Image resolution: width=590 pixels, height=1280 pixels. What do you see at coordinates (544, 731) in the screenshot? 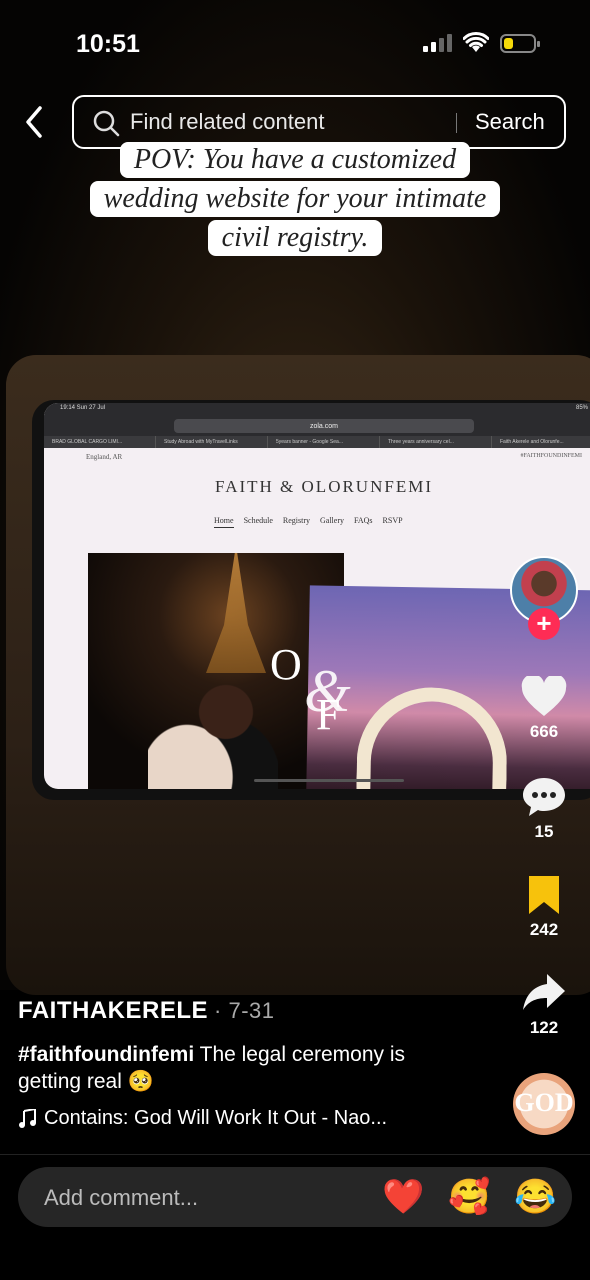
I see `like-count: 666` at bounding box center [544, 731].